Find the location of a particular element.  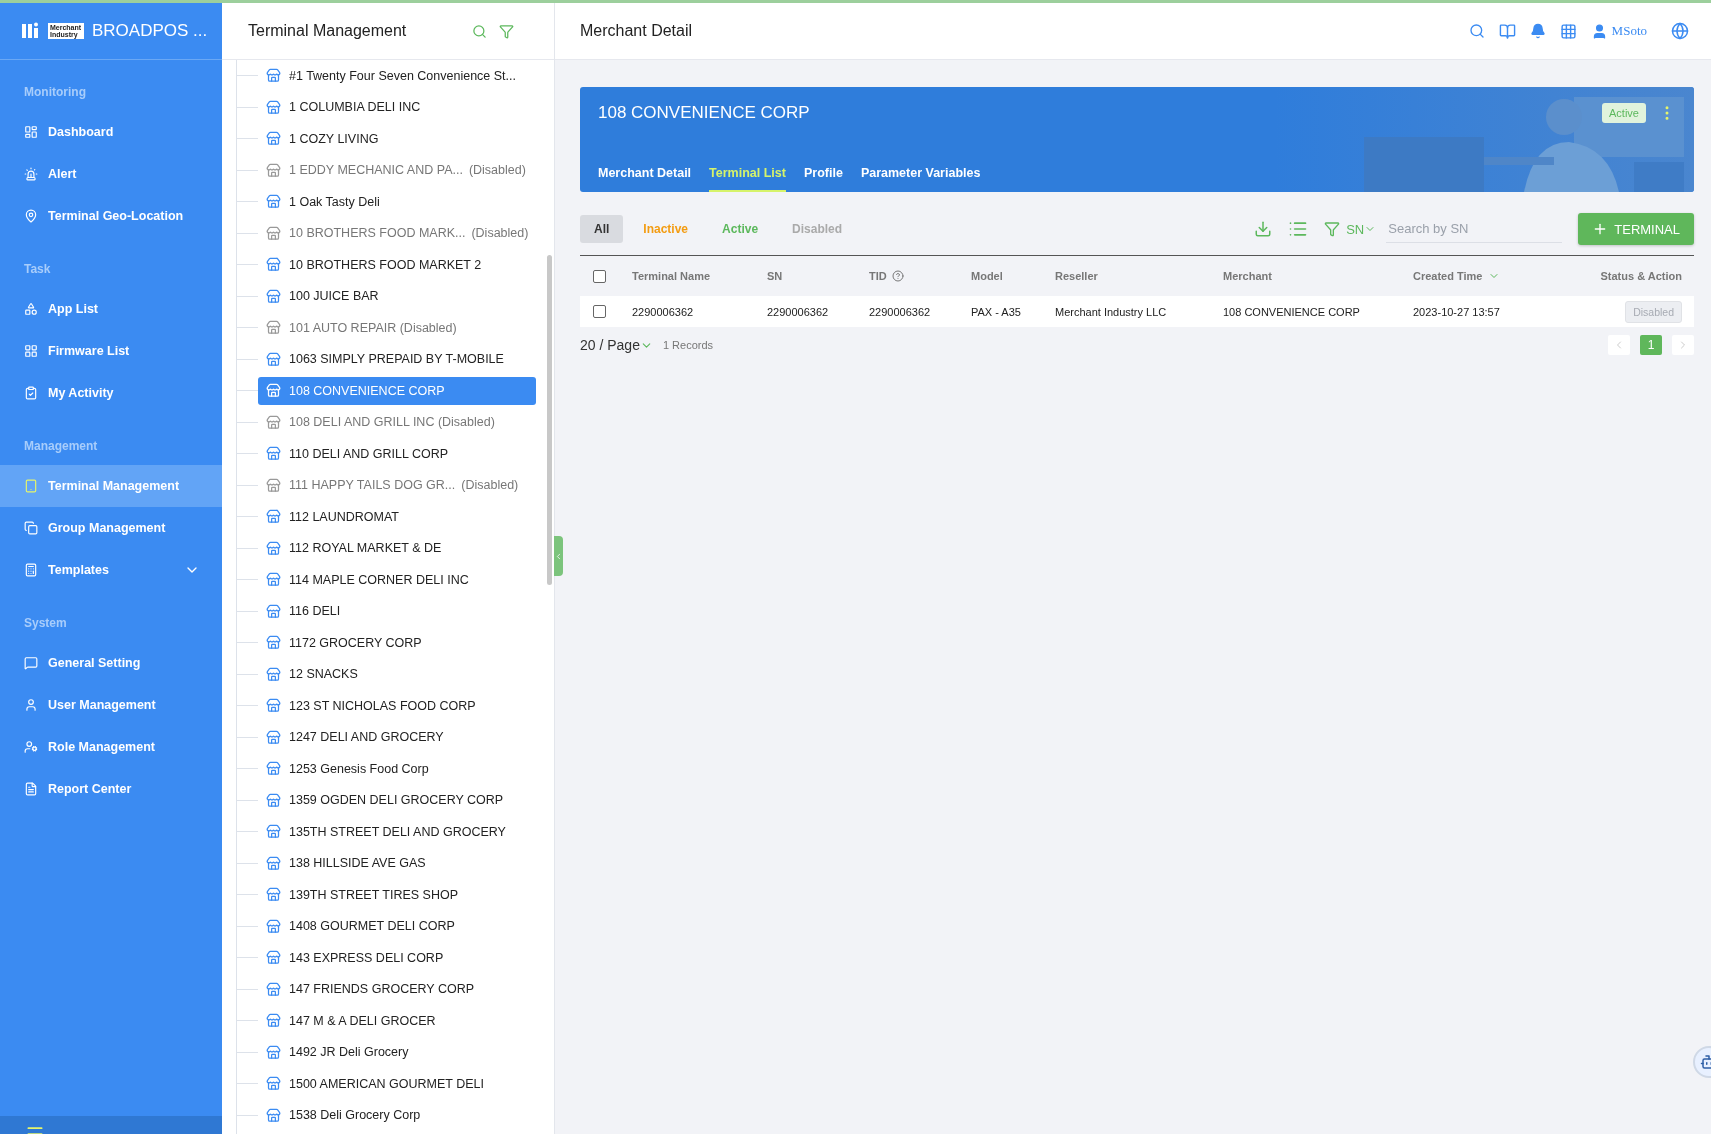

dashboard-icon is located at coordinates (31, 132).